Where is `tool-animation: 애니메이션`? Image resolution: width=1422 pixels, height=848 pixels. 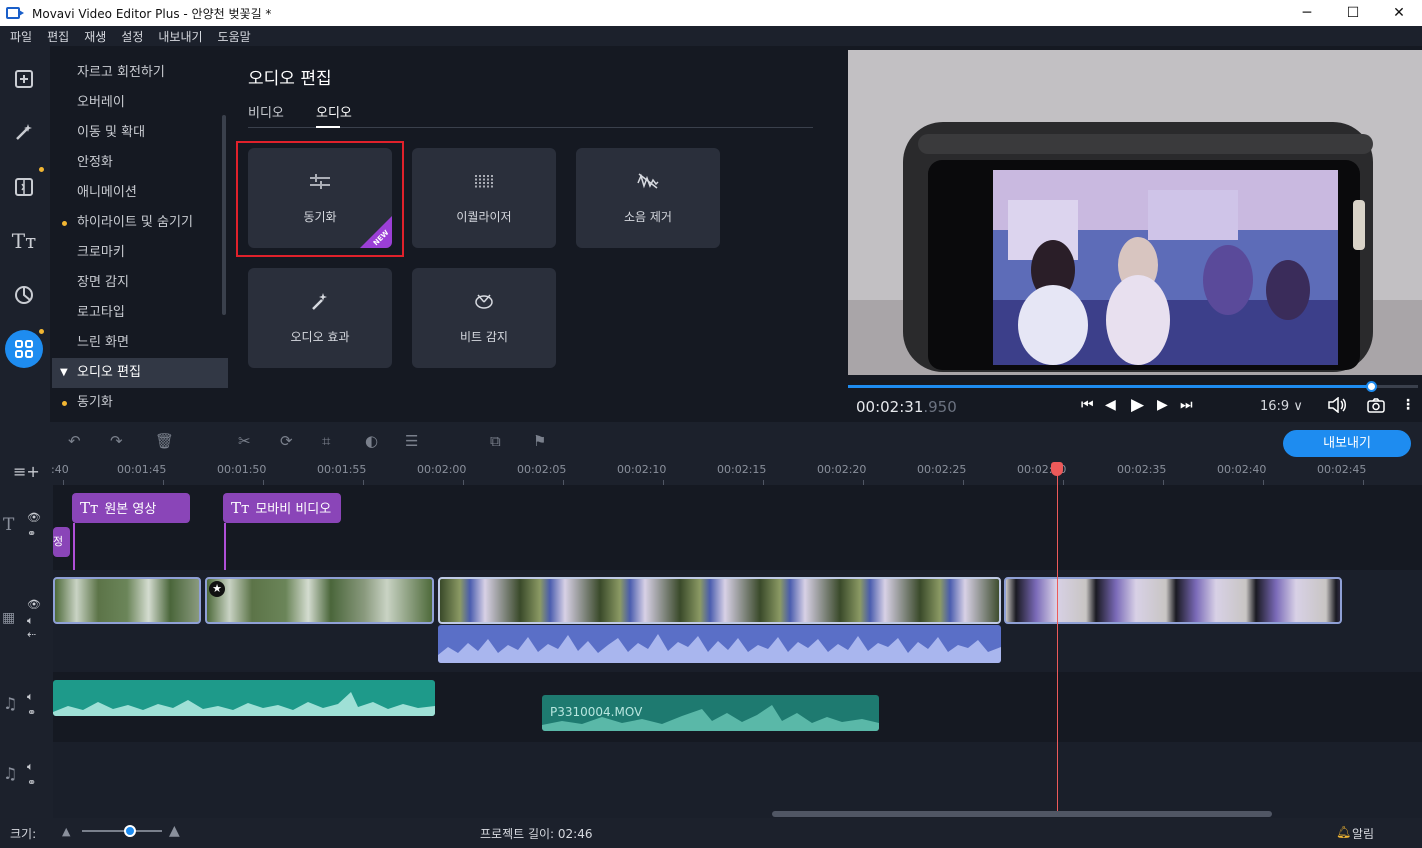 tool-animation: 애니메이션 is located at coordinates (140, 193).